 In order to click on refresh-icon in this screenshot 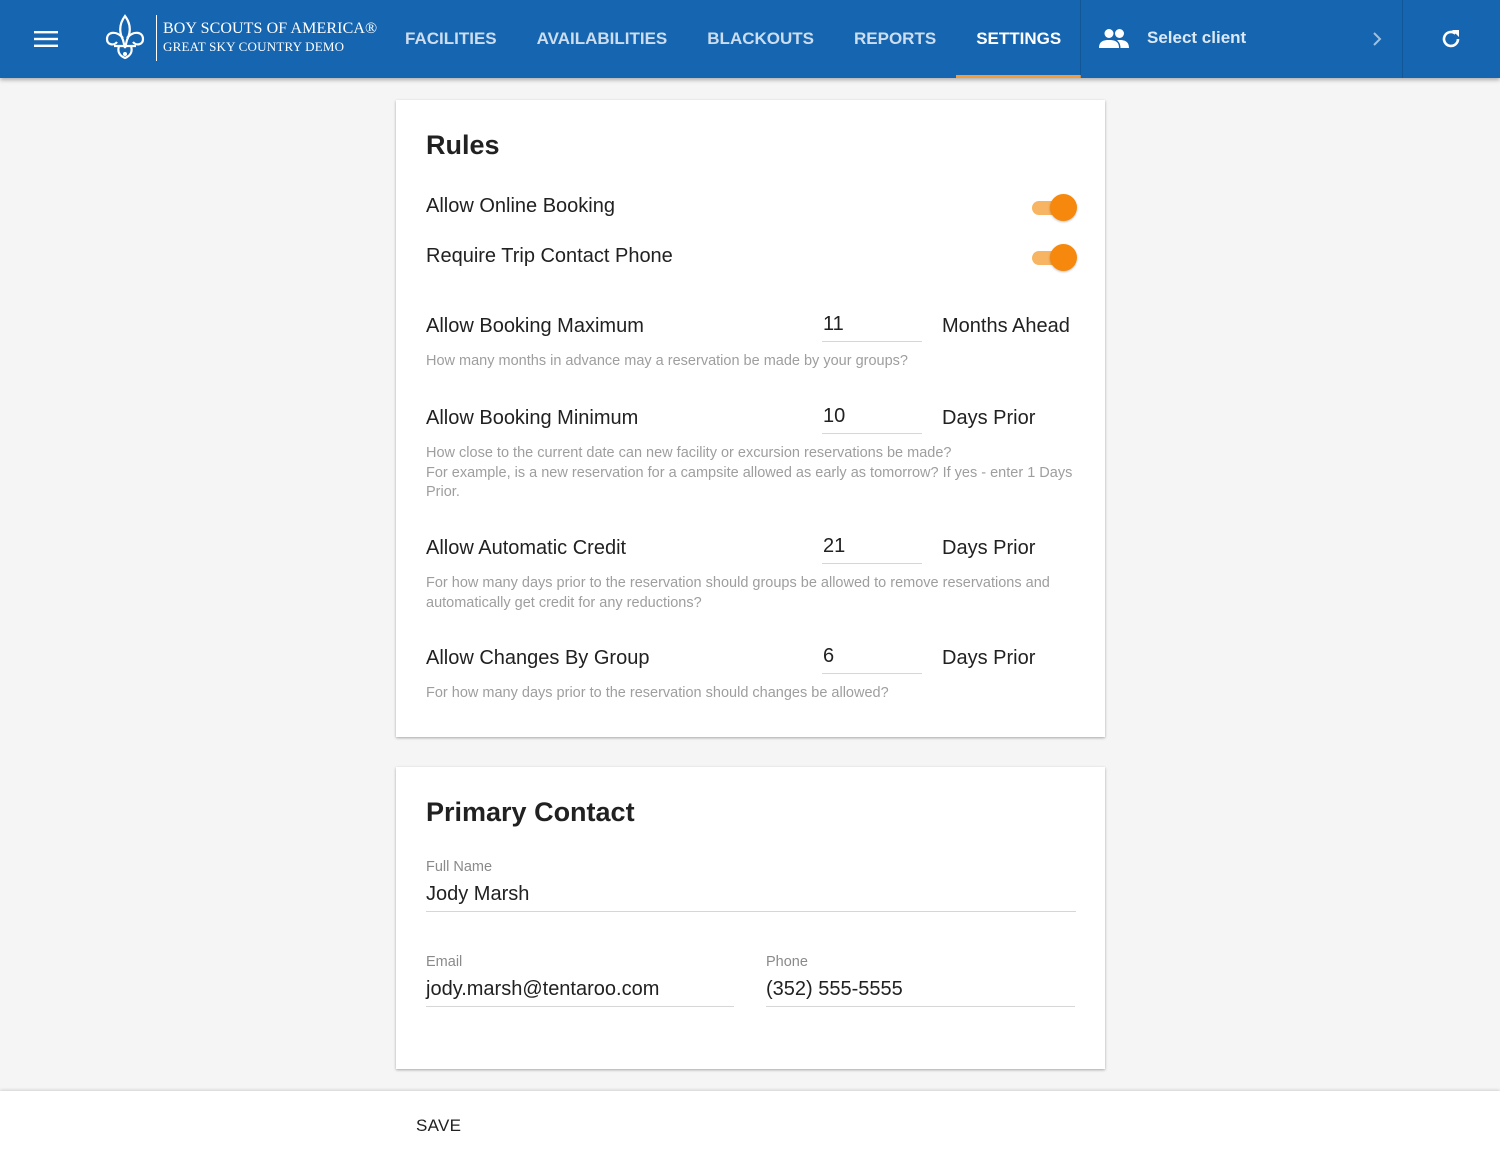, I will do `click(1451, 39)`.